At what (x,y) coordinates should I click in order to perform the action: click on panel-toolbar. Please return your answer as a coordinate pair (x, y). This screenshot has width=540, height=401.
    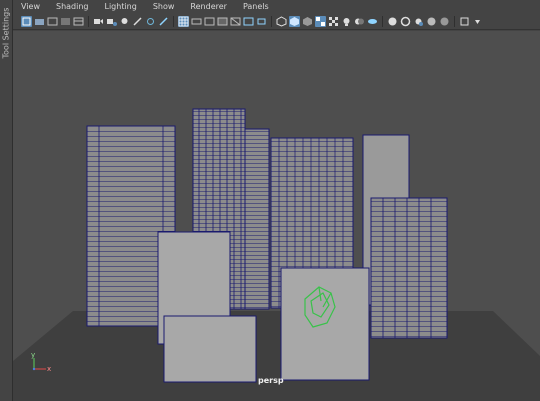
    Looking at the image, I should click on (276, 22).